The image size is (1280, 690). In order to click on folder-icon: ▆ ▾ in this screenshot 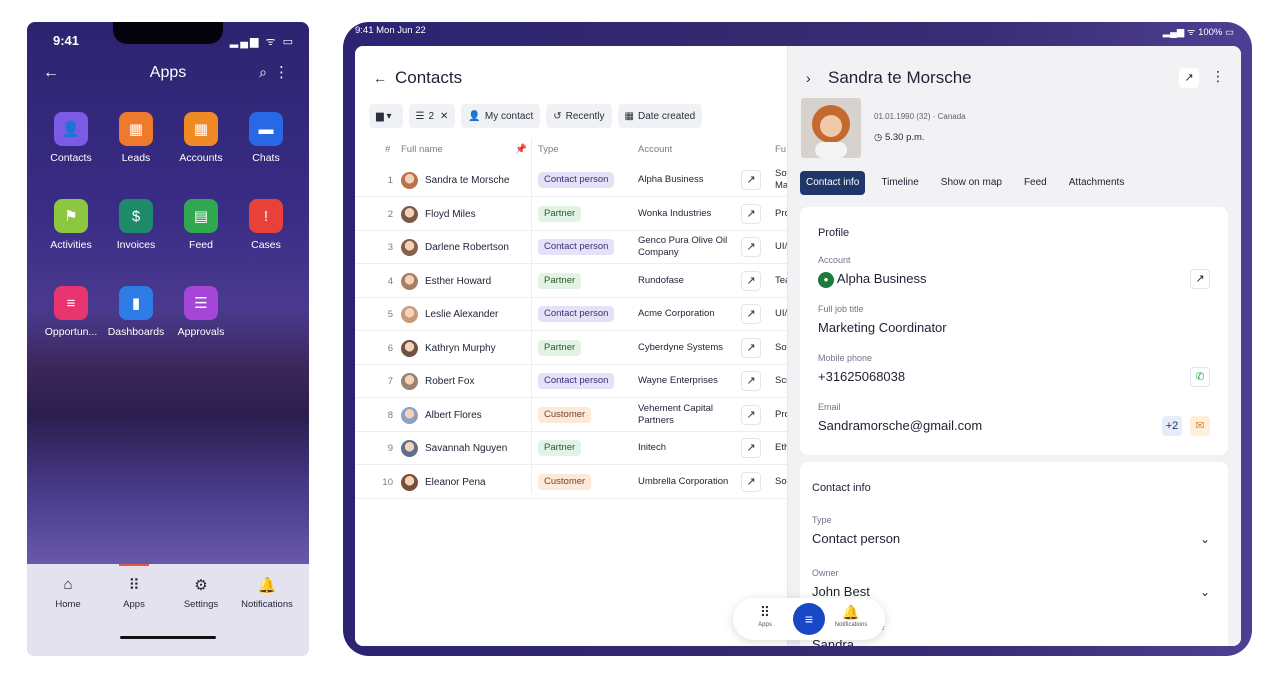, I will do `click(384, 116)`.